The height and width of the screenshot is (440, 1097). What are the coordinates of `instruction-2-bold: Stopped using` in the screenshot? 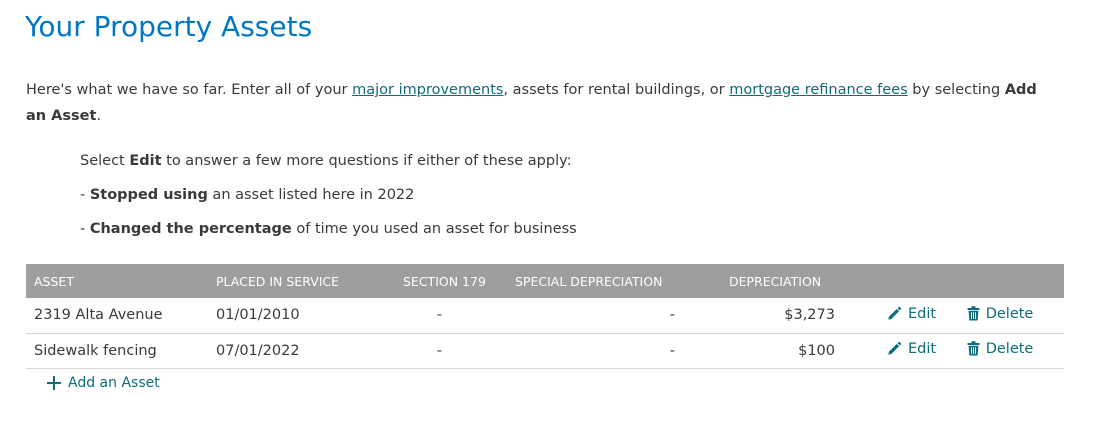 It's located at (148, 195).